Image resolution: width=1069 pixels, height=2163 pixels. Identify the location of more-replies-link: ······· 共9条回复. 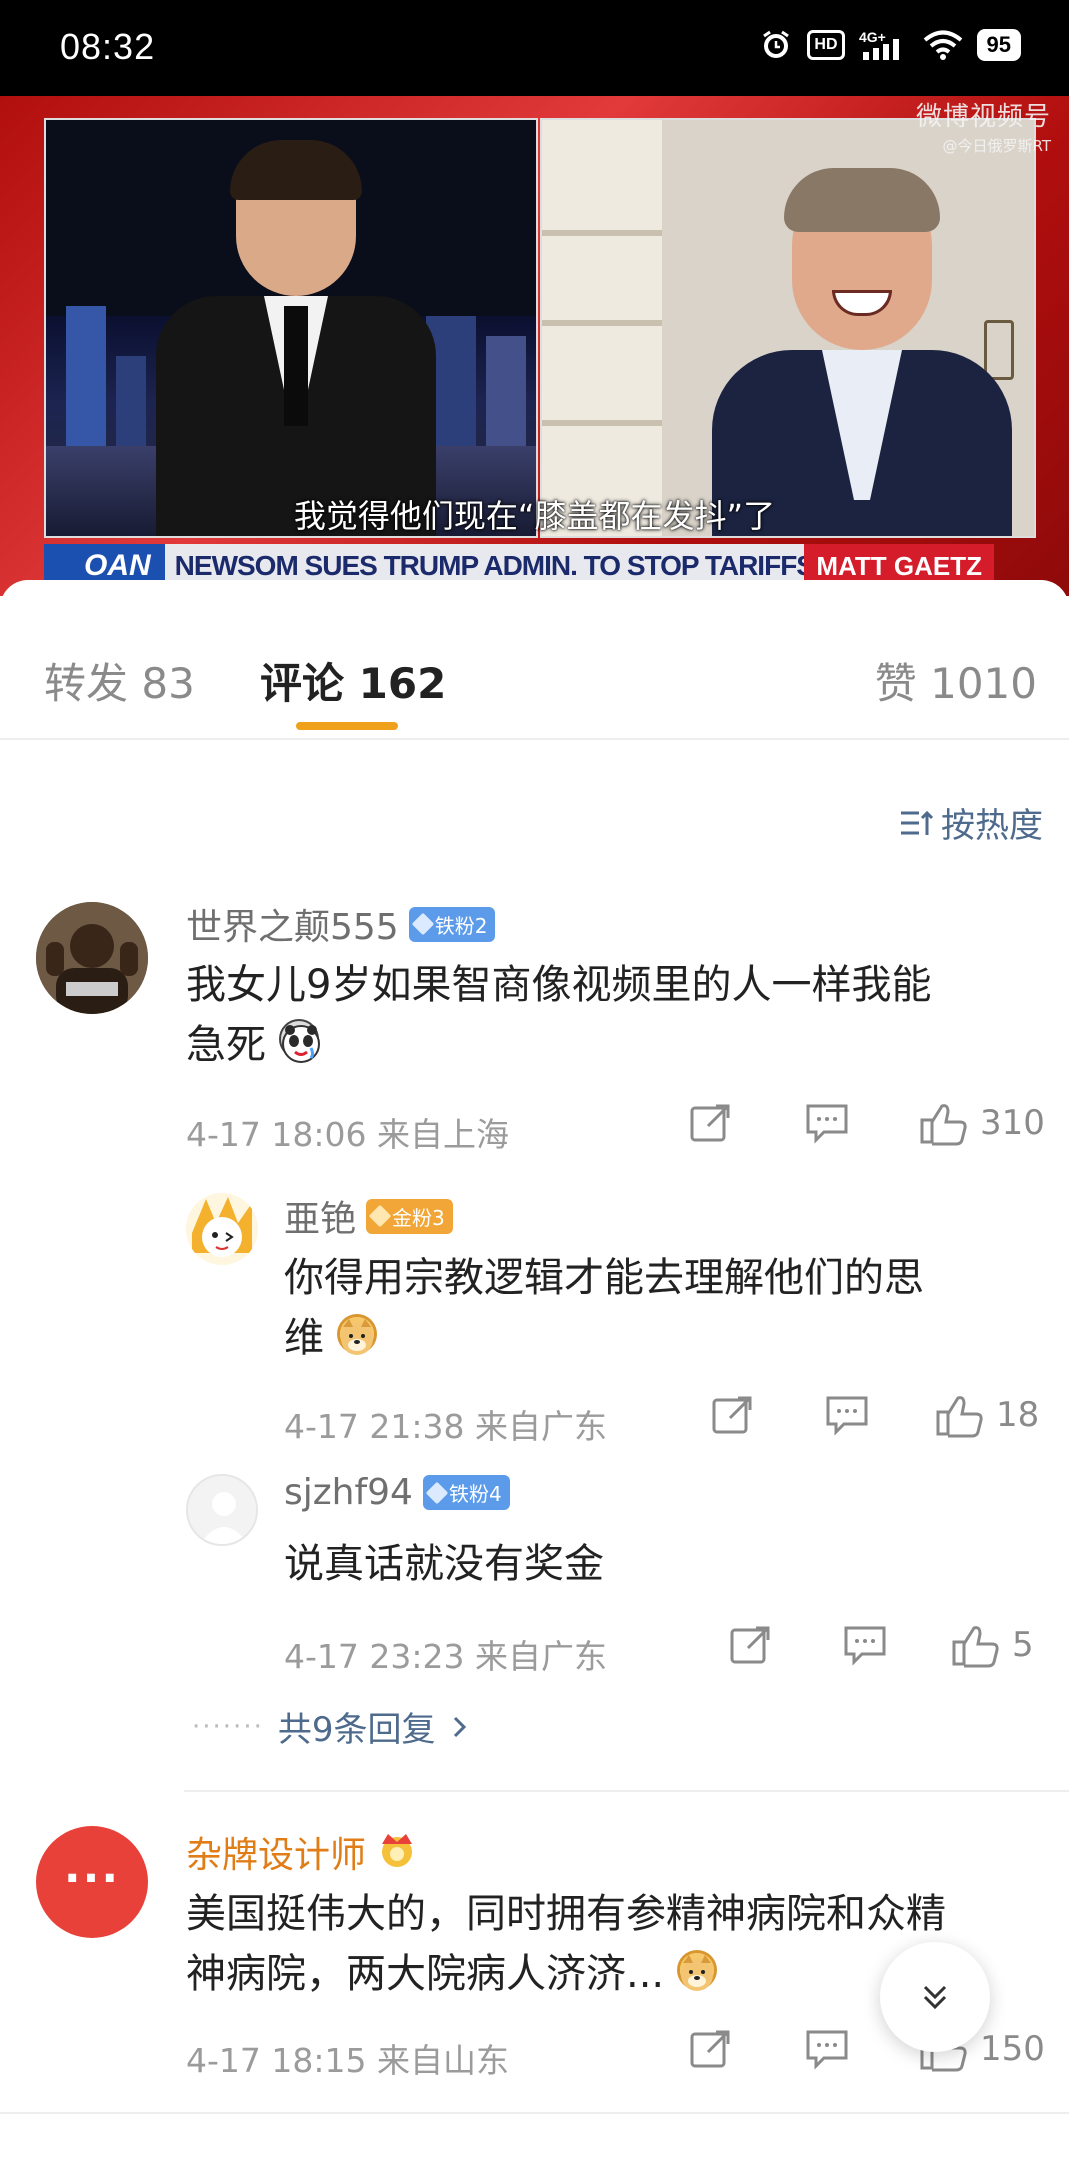
(331, 1726).